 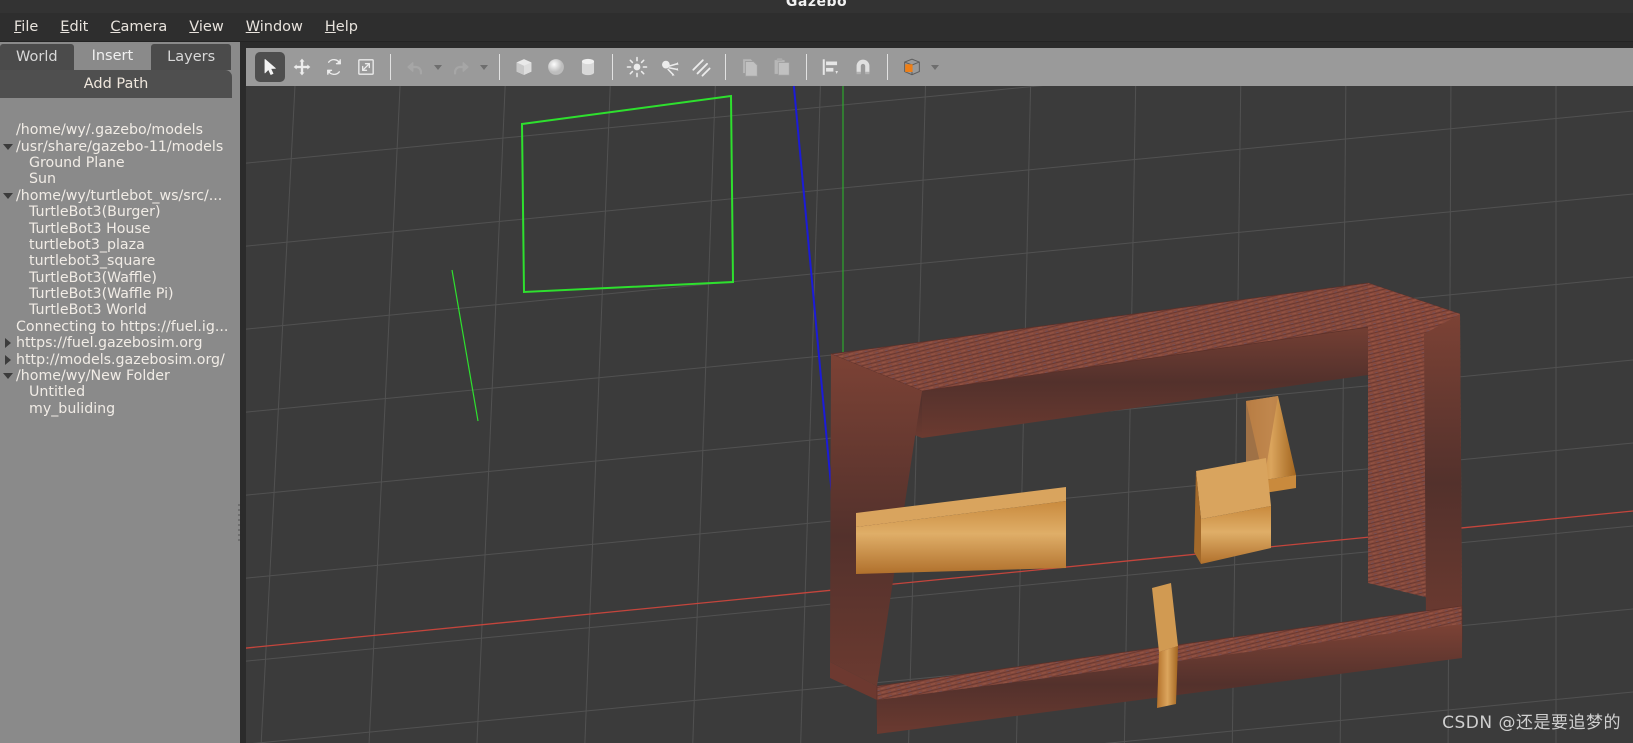 What do you see at coordinates (1232, 511) in the screenshot?
I see `interior-partition-right-lower` at bounding box center [1232, 511].